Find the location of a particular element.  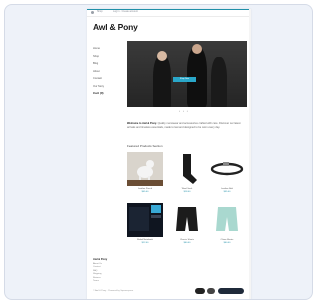

nav-item-story: Our Story is located at coordinates (108, 87).